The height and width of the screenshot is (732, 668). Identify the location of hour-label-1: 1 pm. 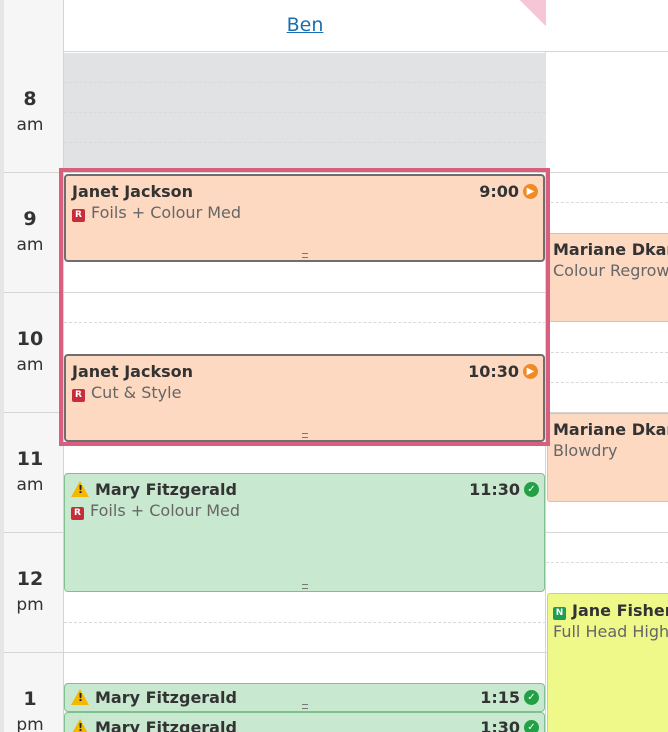
(30, 710).